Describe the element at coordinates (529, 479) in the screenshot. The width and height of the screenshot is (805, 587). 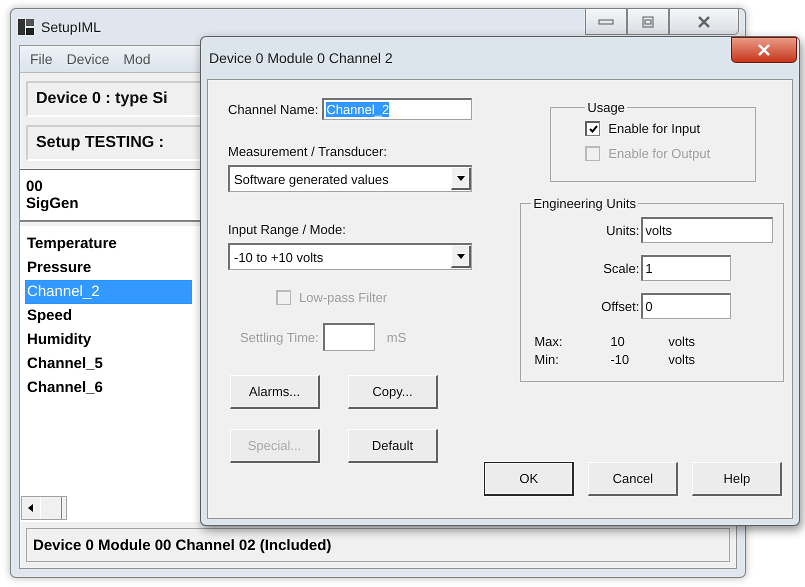
I see `dialog-button: OK` at that location.